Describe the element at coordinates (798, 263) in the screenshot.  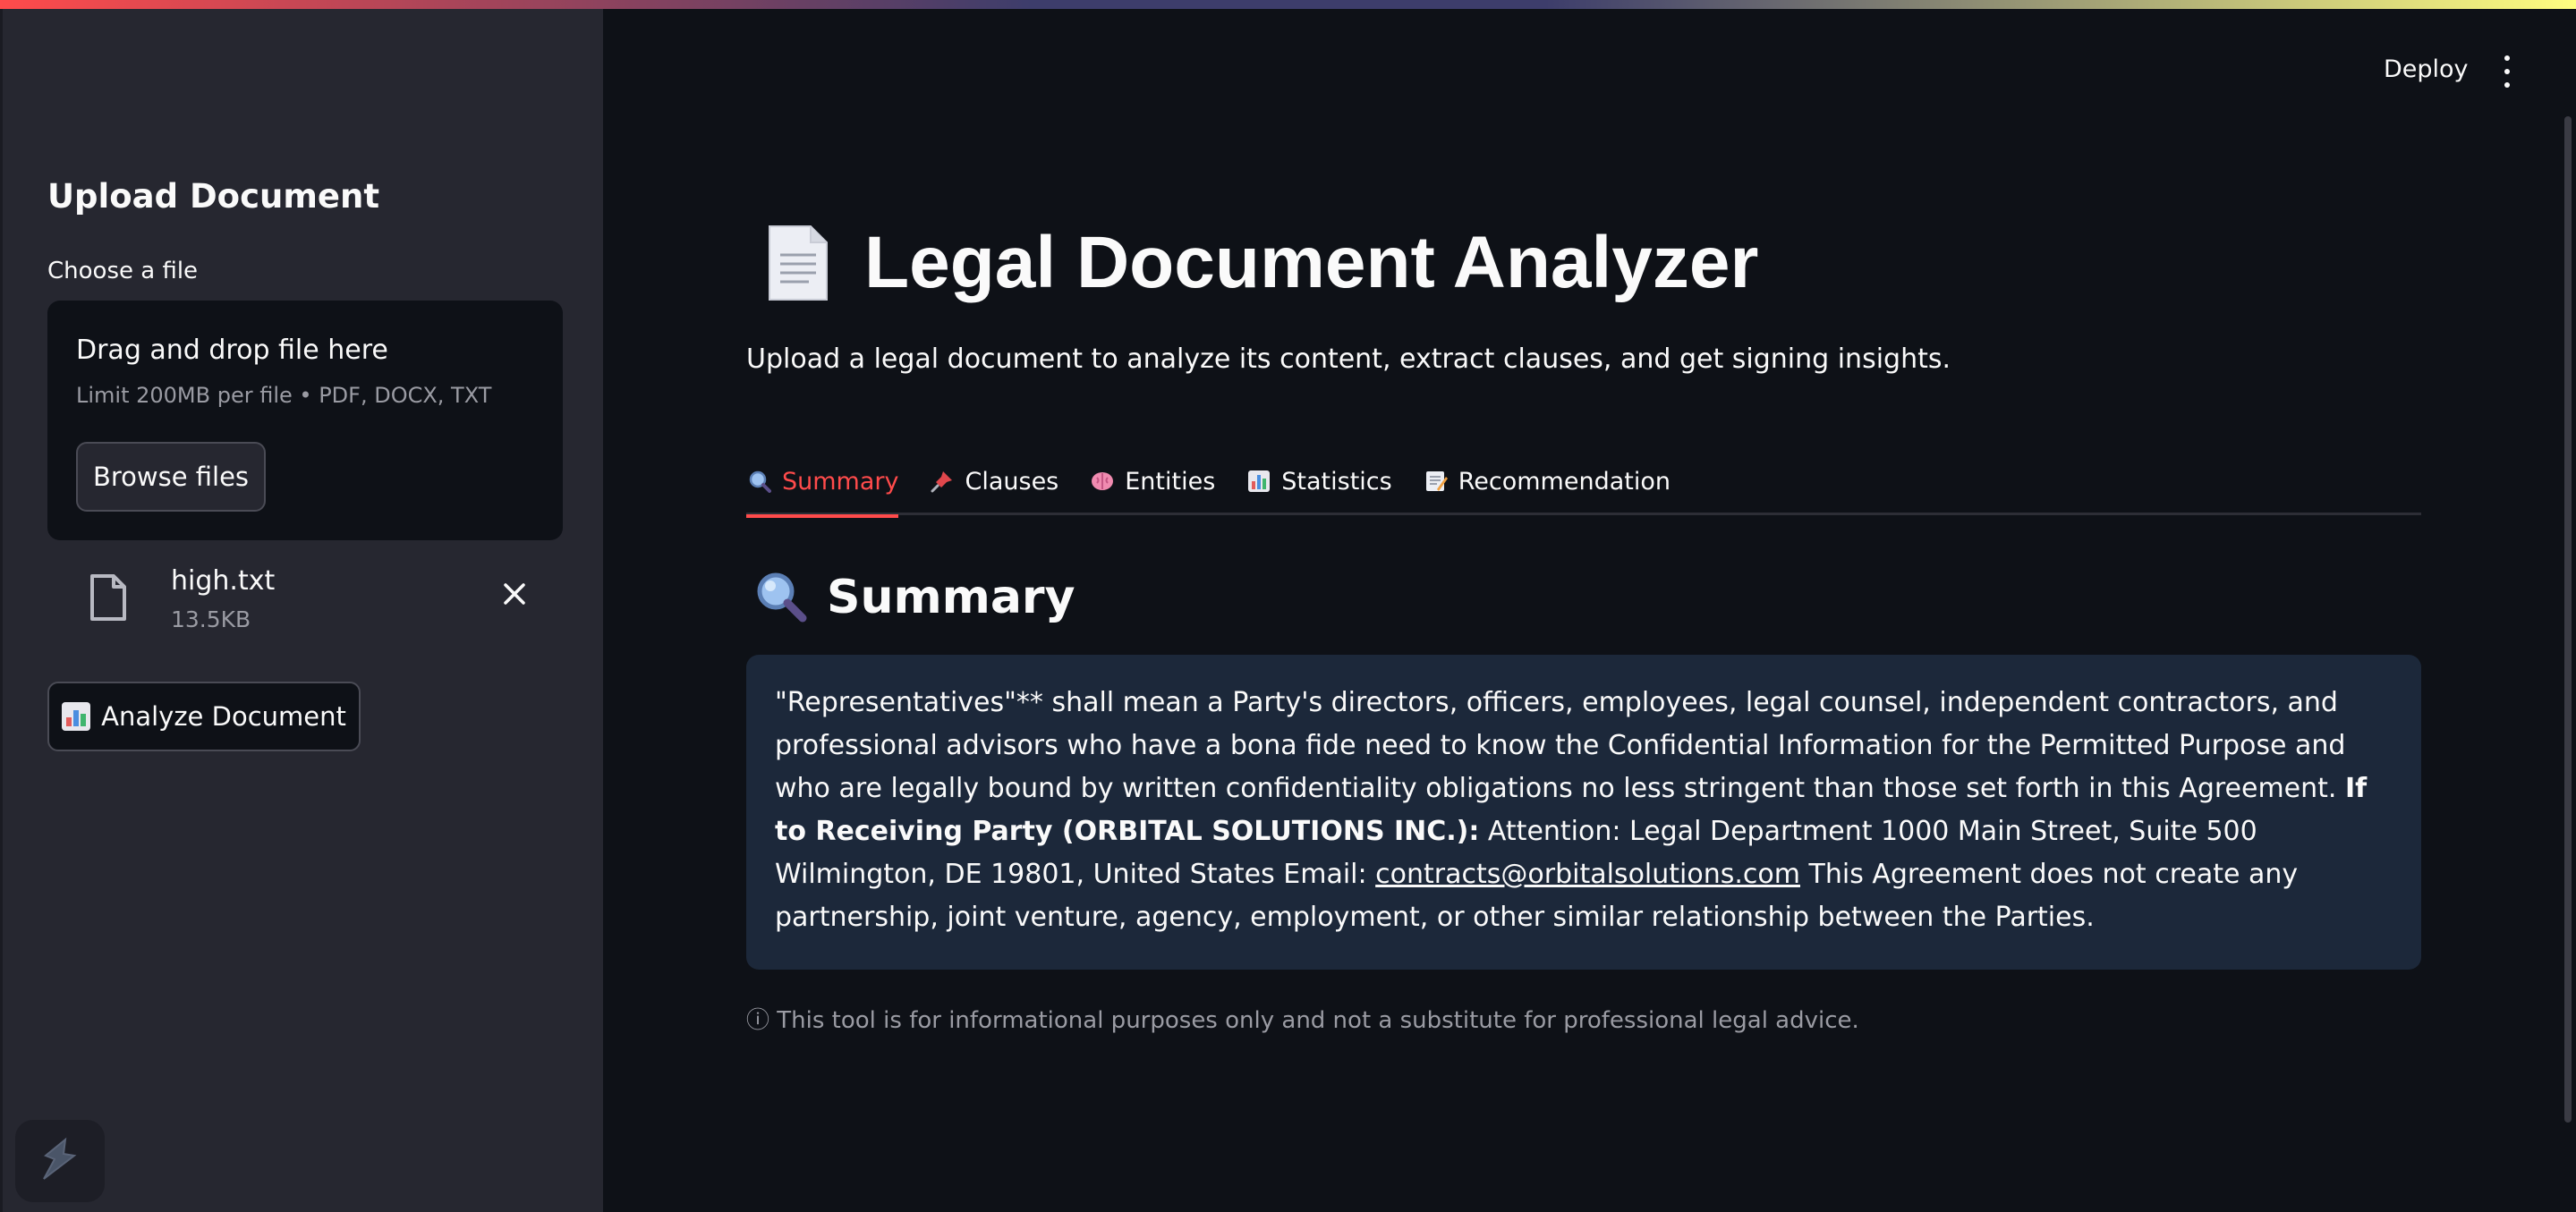
I see `document-icon` at that location.